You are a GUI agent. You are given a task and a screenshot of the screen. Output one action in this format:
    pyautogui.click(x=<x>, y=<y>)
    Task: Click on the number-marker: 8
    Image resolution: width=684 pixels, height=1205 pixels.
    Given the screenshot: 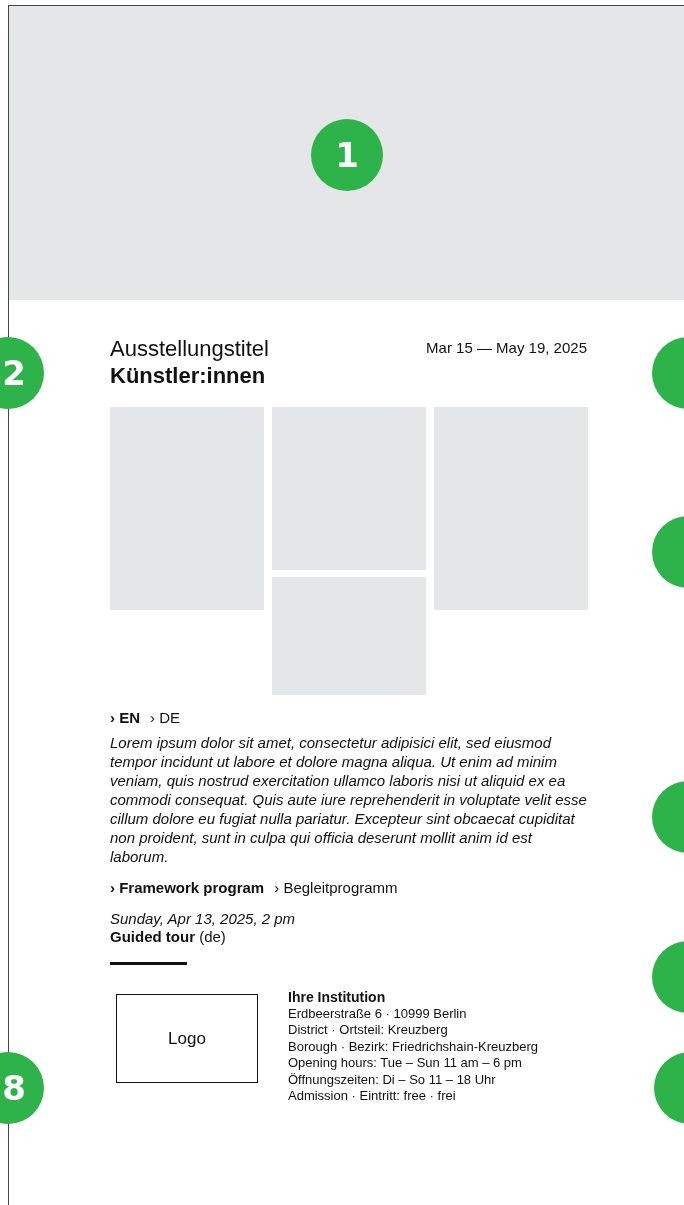 What is the action you would take?
    pyautogui.click(x=22, y=1088)
    